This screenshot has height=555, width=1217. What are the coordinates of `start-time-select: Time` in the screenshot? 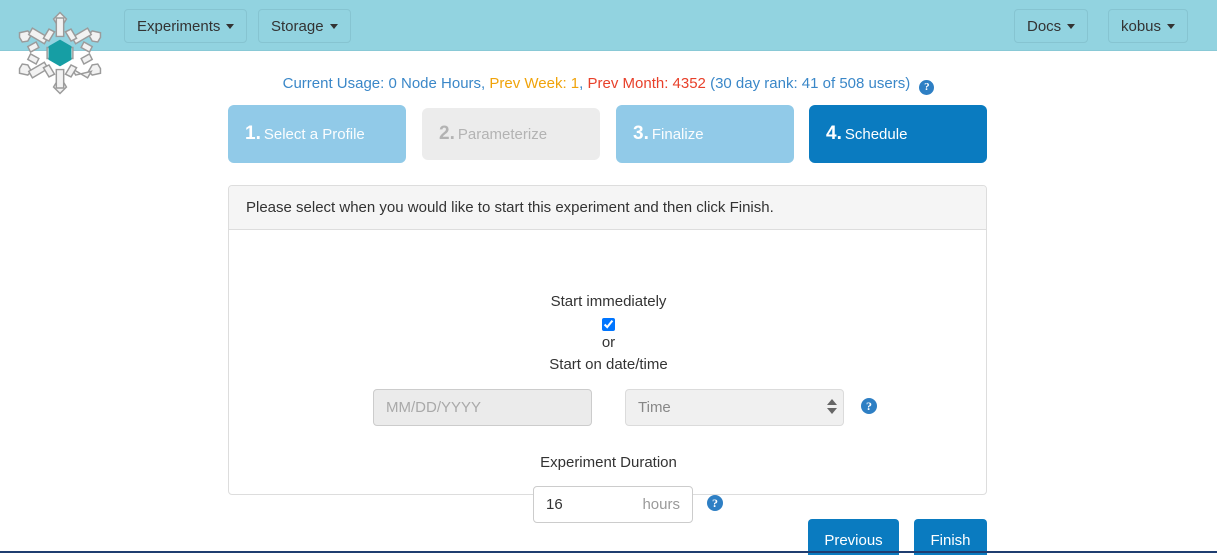 It's located at (734, 407).